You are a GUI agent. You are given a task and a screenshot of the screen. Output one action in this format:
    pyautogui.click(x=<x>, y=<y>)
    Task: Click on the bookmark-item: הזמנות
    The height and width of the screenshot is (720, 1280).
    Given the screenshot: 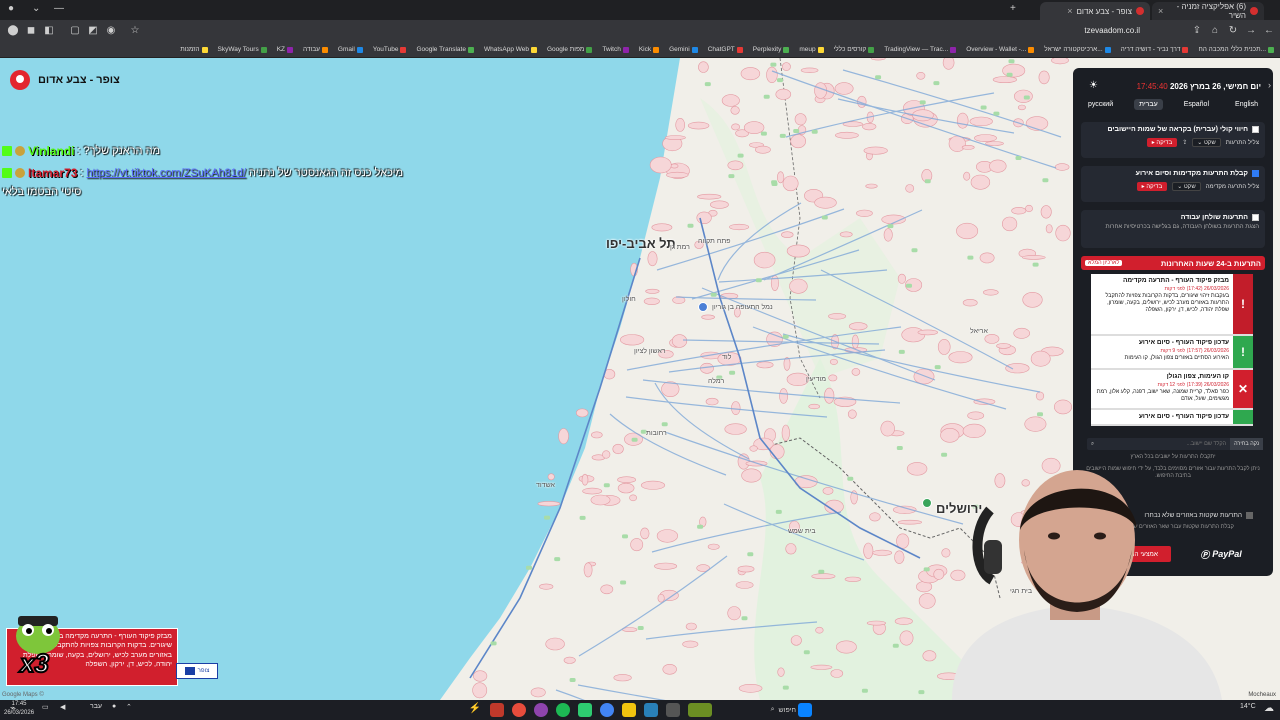 What is the action you would take?
    pyautogui.click(x=194, y=49)
    